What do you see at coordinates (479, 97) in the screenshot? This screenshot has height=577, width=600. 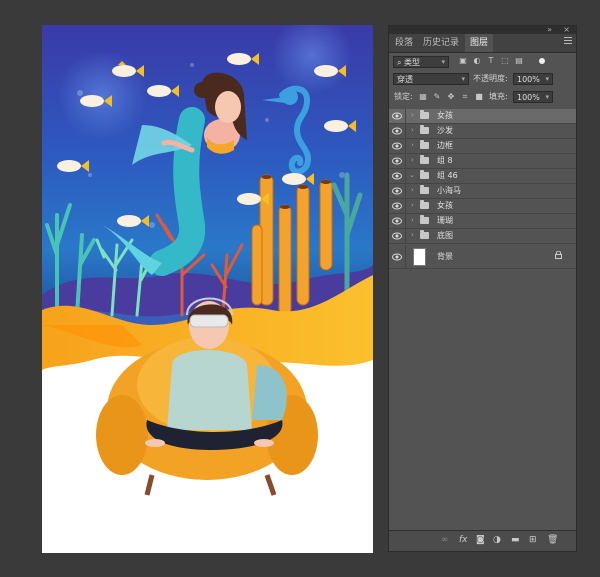 I see `lock-all-icon: ■` at bounding box center [479, 97].